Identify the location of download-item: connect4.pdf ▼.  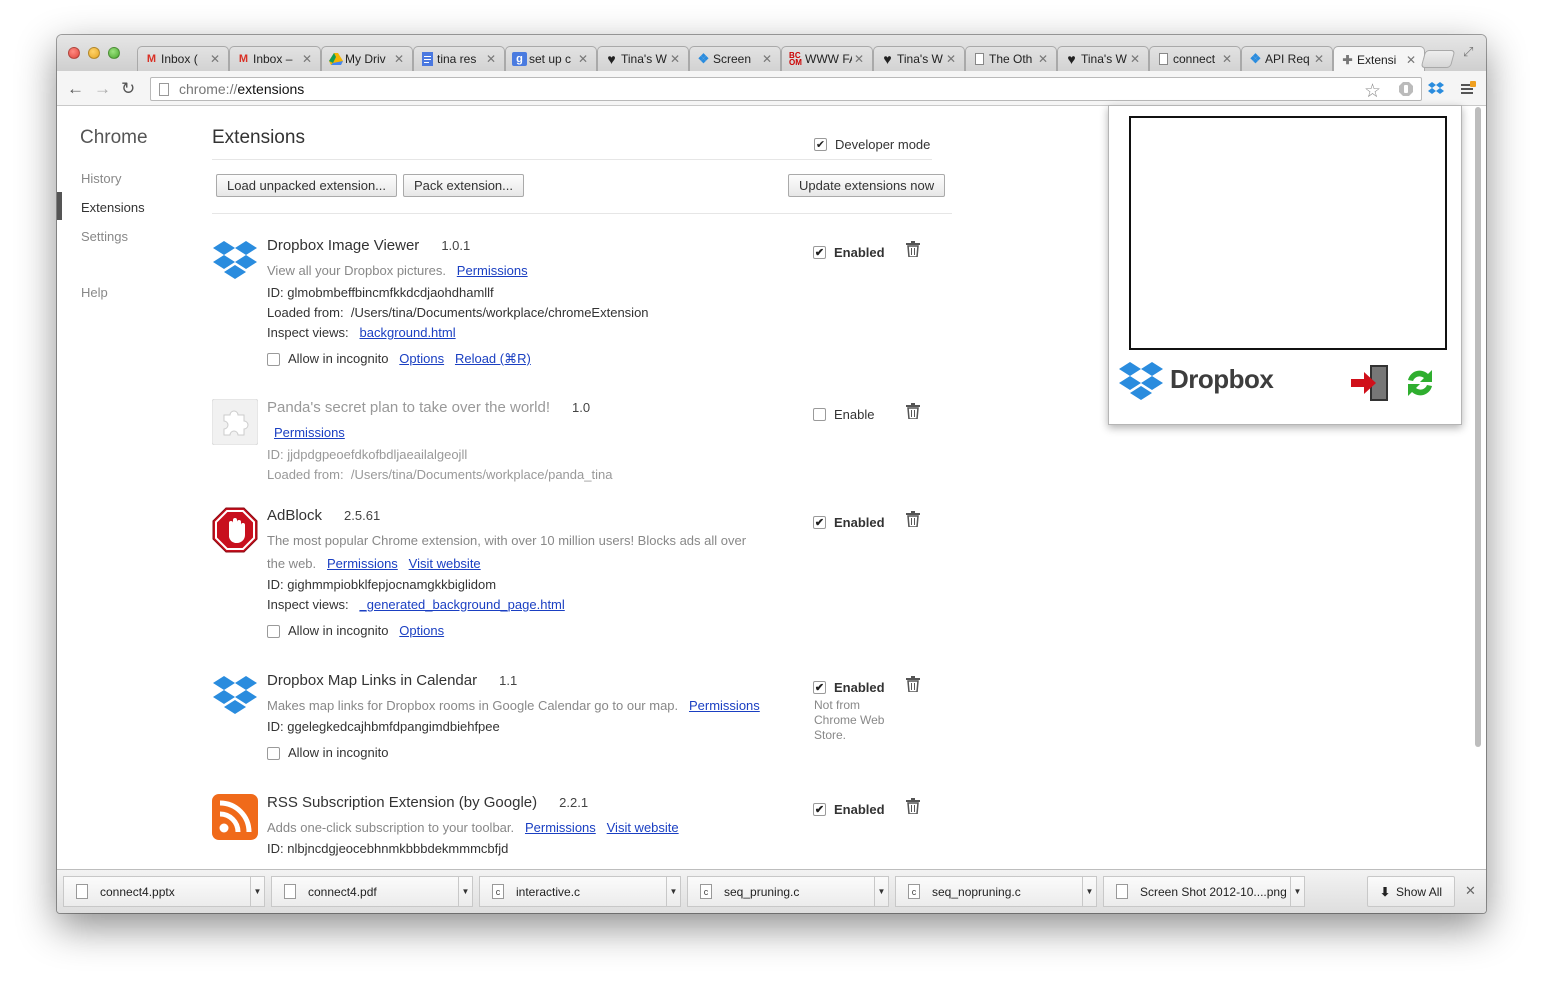
(372, 891).